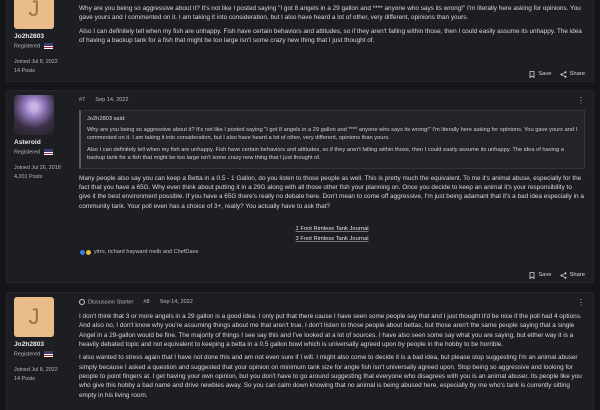  What do you see at coordinates (332, 303) in the screenshot?
I see `post-header: Discussion Starter #8 Sep 14, 2022 ⋮` at bounding box center [332, 303].